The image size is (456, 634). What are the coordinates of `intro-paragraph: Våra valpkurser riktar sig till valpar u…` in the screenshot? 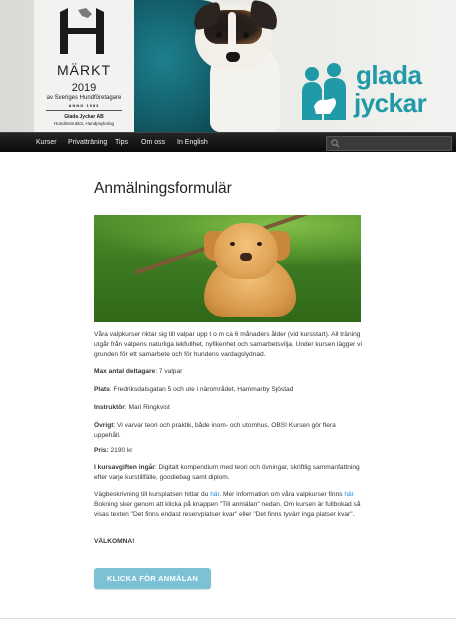 It's located at (228, 345).